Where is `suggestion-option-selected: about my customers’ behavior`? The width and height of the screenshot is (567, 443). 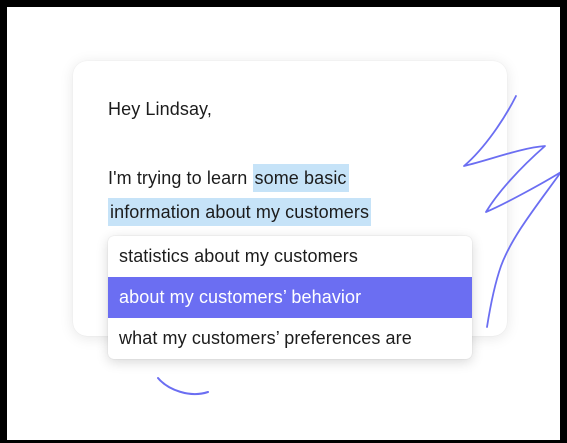
suggestion-option-selected: about my customers’ behavior is located at coordinates (290, 297).